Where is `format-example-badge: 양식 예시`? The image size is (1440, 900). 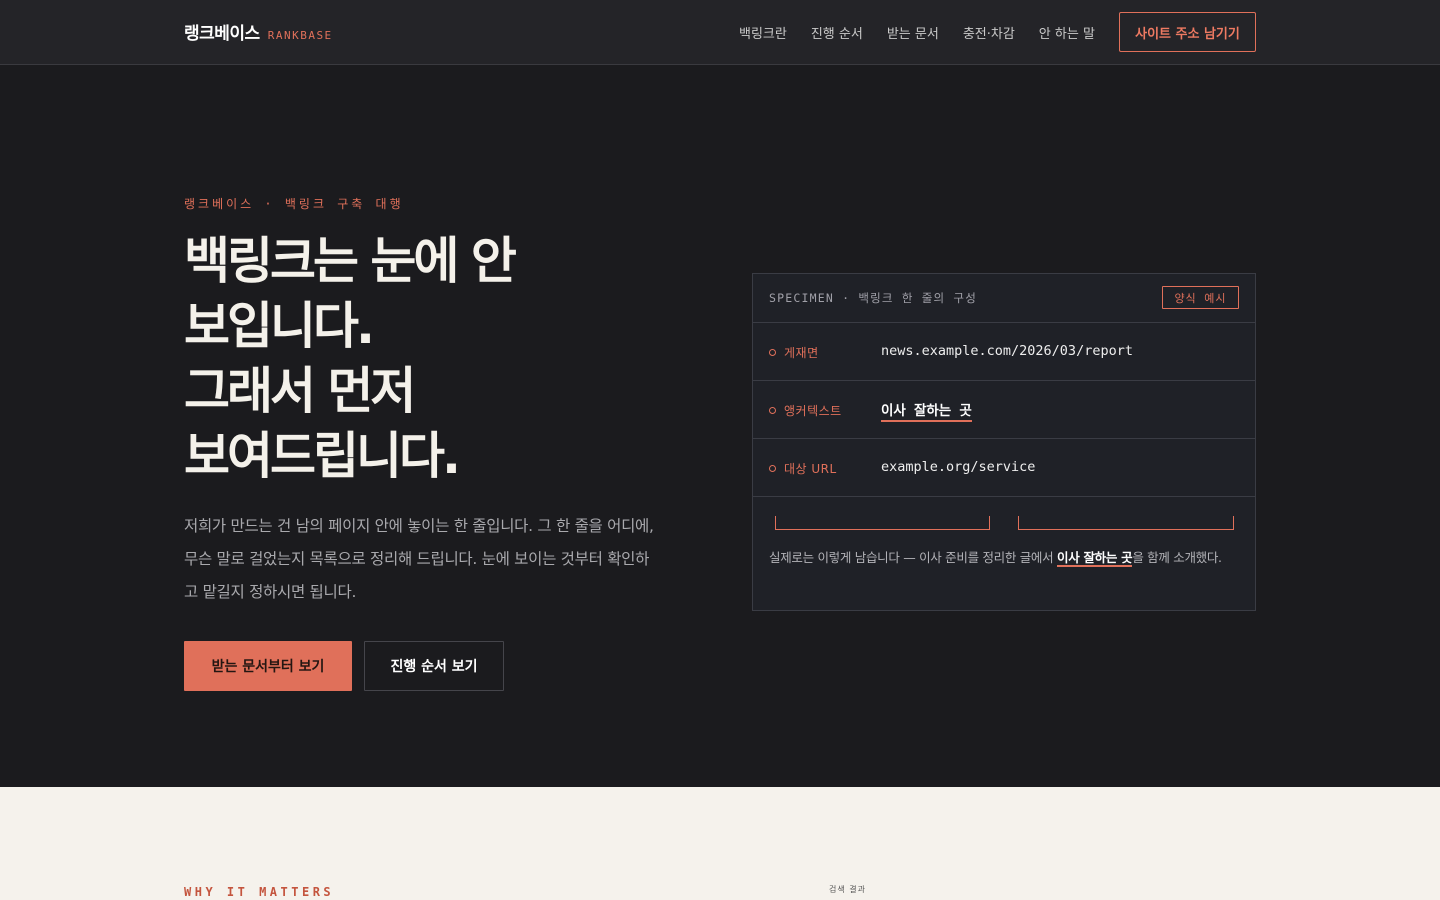
format-example-badge: 양식 예시 is located at coordinates (1200, 297).